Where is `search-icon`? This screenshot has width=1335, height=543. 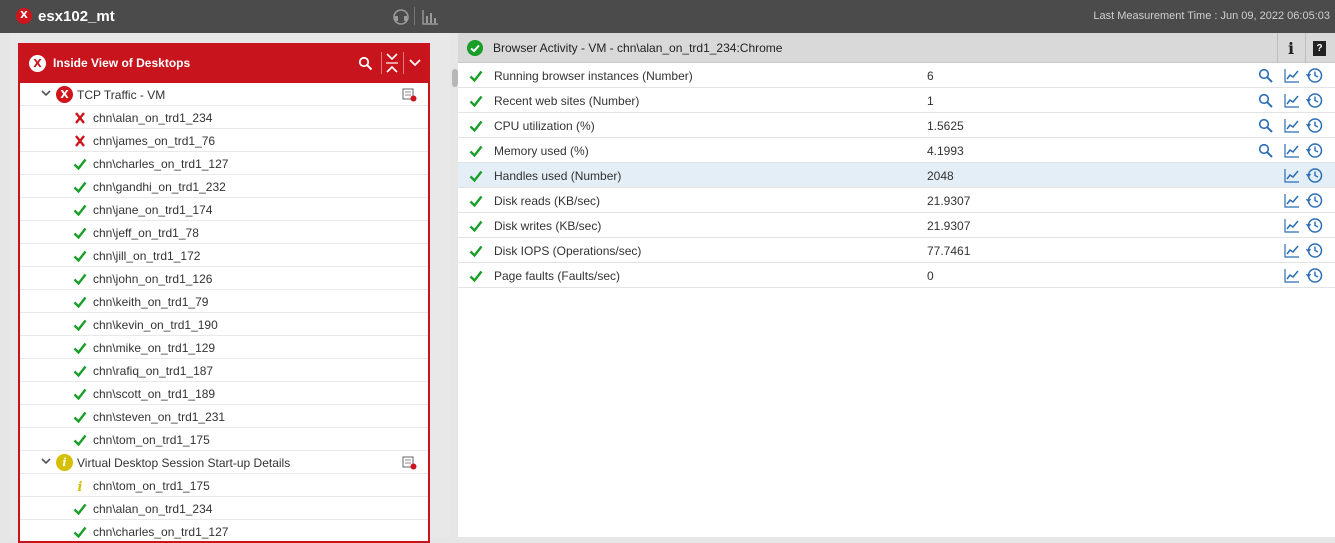
search-icon is located at coordinates (365, 63).